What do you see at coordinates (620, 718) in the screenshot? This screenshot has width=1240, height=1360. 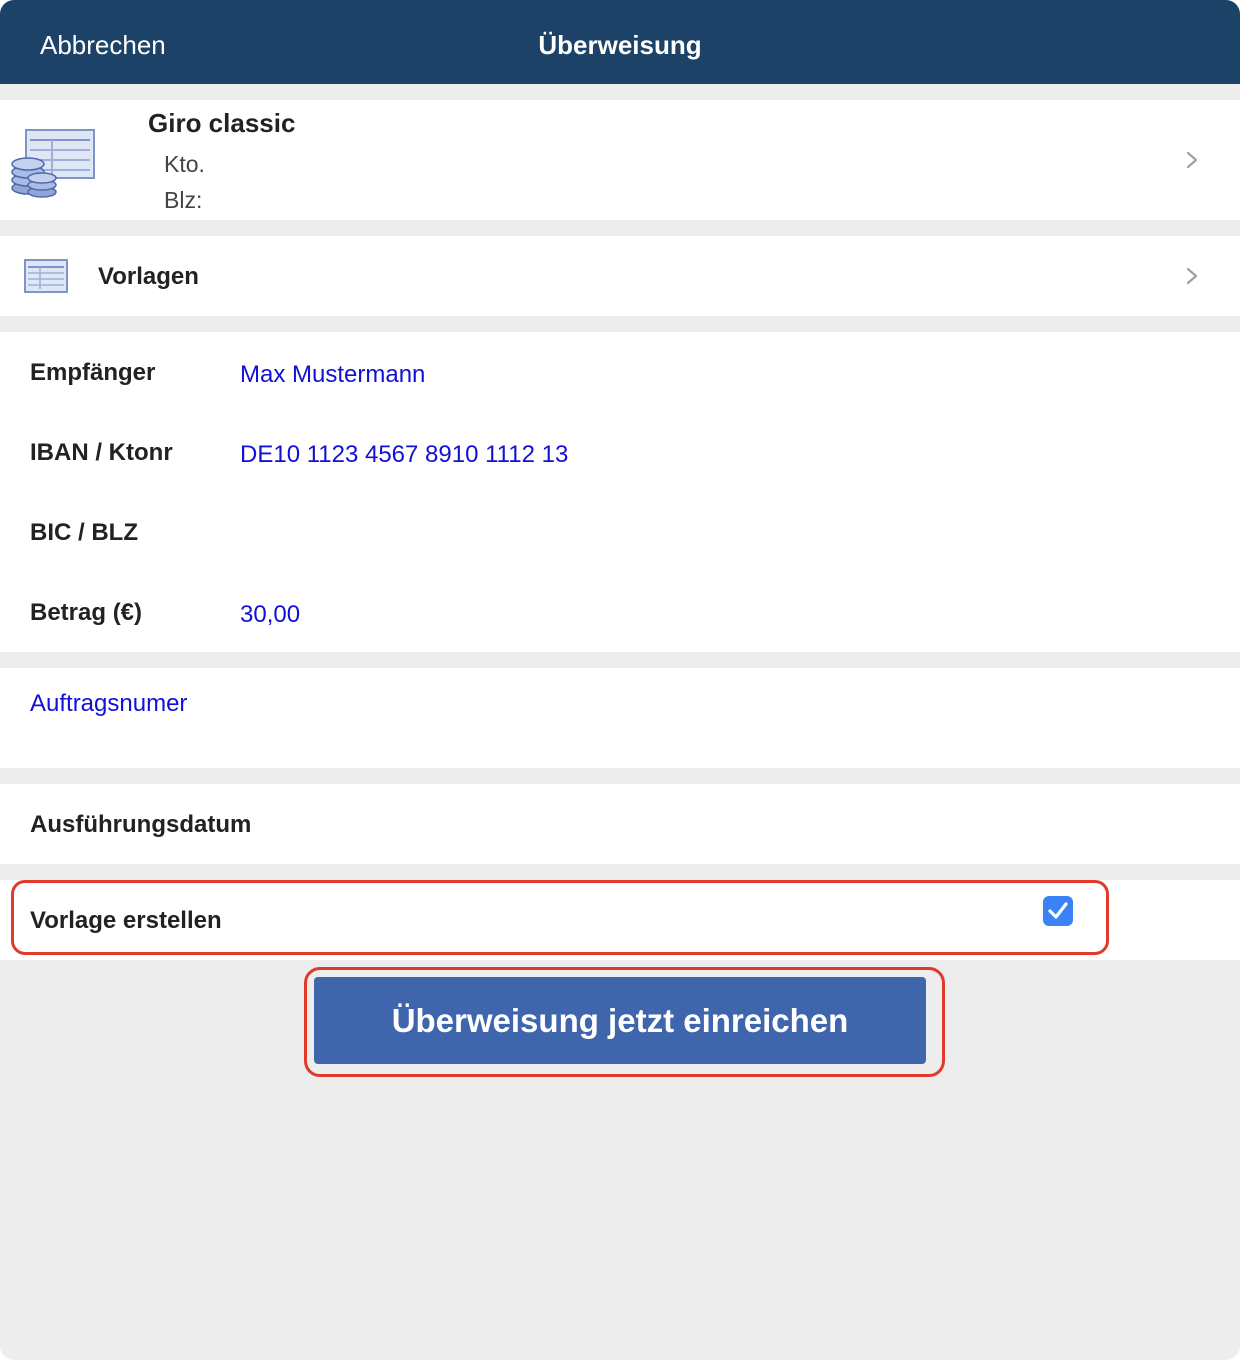 I see `order-number-row` at bounding box center [620, 718].